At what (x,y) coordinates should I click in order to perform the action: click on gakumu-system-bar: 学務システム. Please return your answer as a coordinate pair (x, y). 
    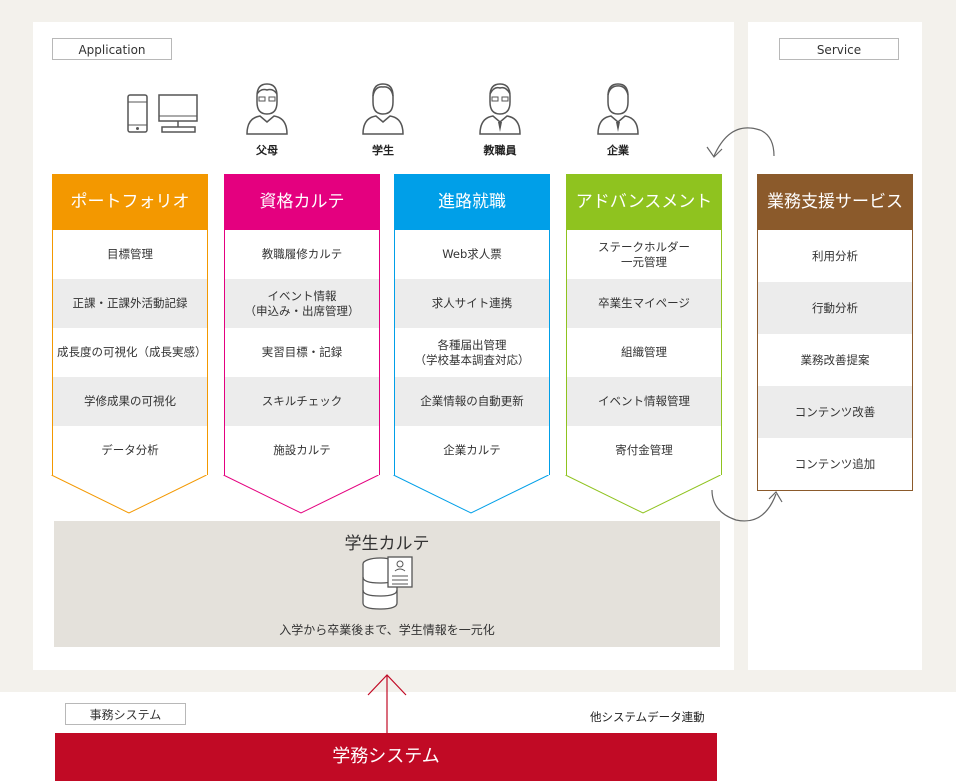
    Looking at the image, I should click on (386, 757).